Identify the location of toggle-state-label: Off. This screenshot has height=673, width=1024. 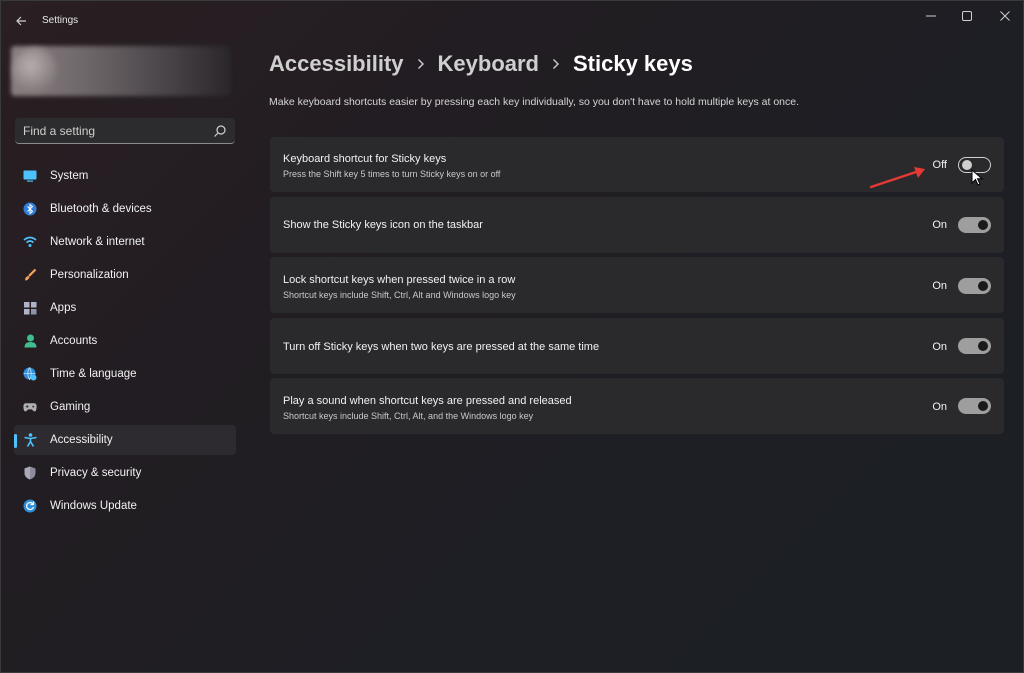
(939, 165).